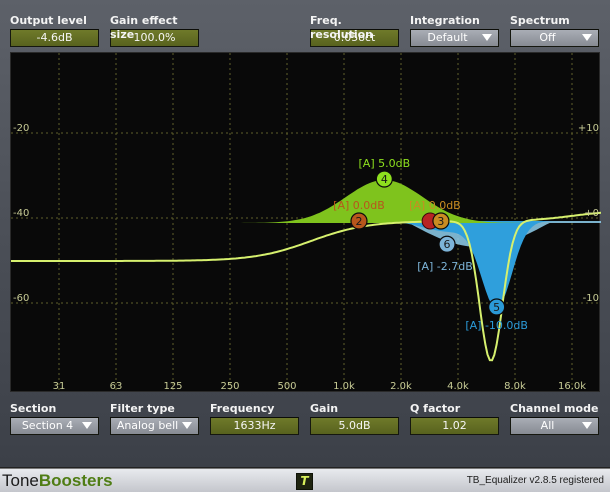 This screenshot has height=492, width=610. I want to click on q-factor-field: 1.02, so click(454, 426).